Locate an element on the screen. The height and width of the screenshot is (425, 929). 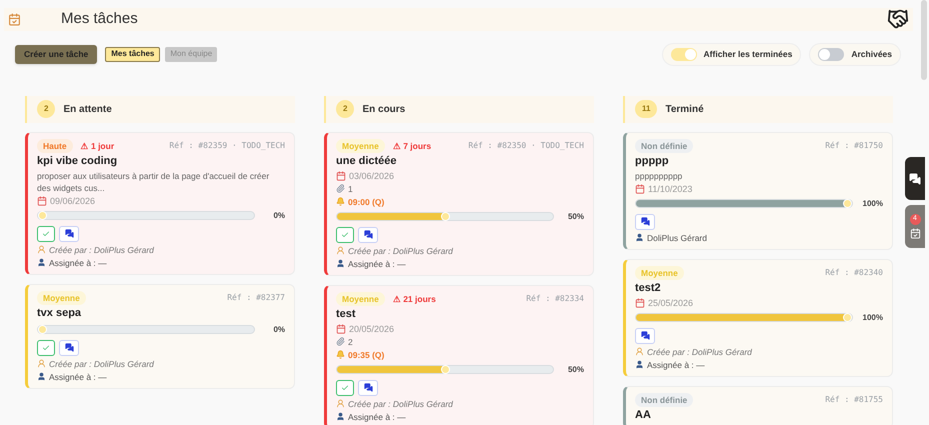
attachment-count: 1 is located at coordinates (350, 188).